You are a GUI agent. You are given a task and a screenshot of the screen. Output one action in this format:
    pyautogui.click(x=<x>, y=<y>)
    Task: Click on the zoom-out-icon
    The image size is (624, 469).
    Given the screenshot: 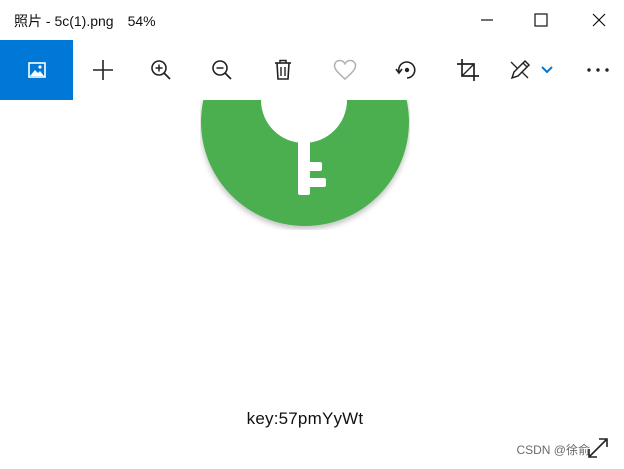 What is the action you would take?
    pyautogui.click(x=222, y=70)
    